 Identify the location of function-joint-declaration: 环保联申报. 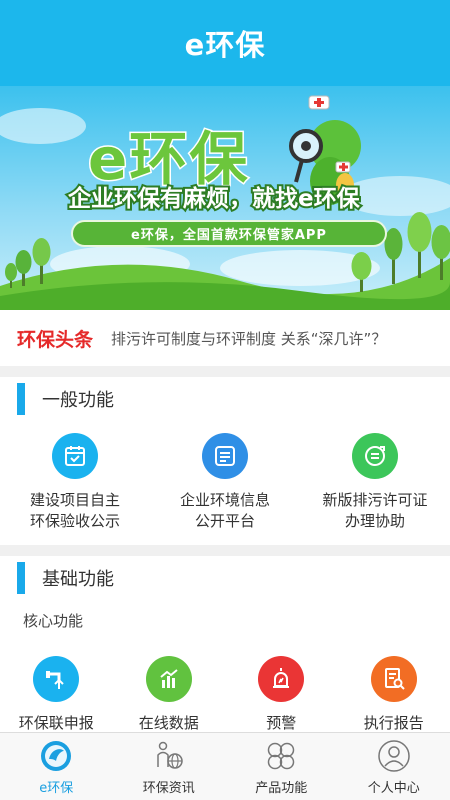
(56, 695).